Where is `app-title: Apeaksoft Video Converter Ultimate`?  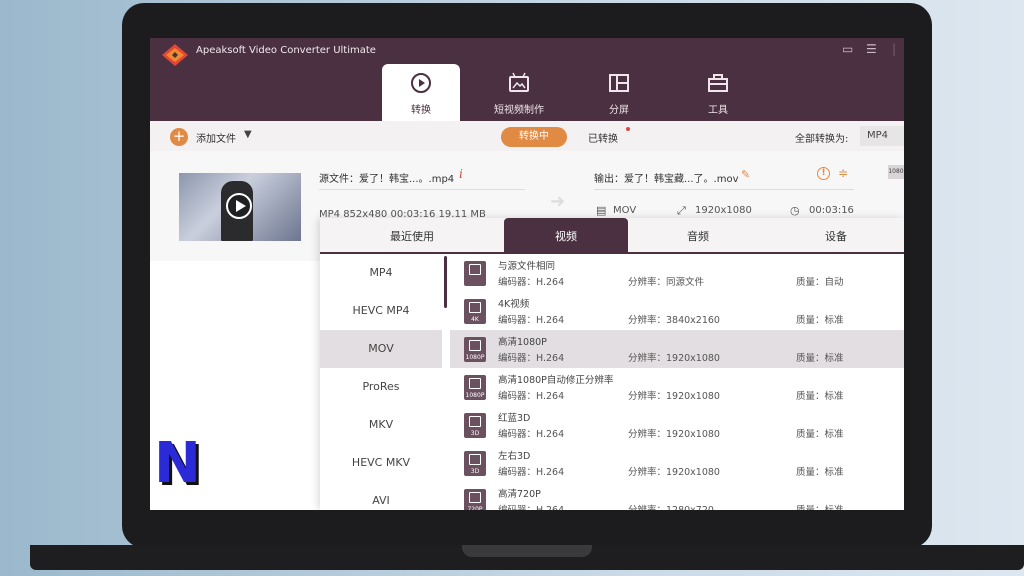
app-title: Apeaksoft Video Converter Ultimate is located at coordinates (286, 50).